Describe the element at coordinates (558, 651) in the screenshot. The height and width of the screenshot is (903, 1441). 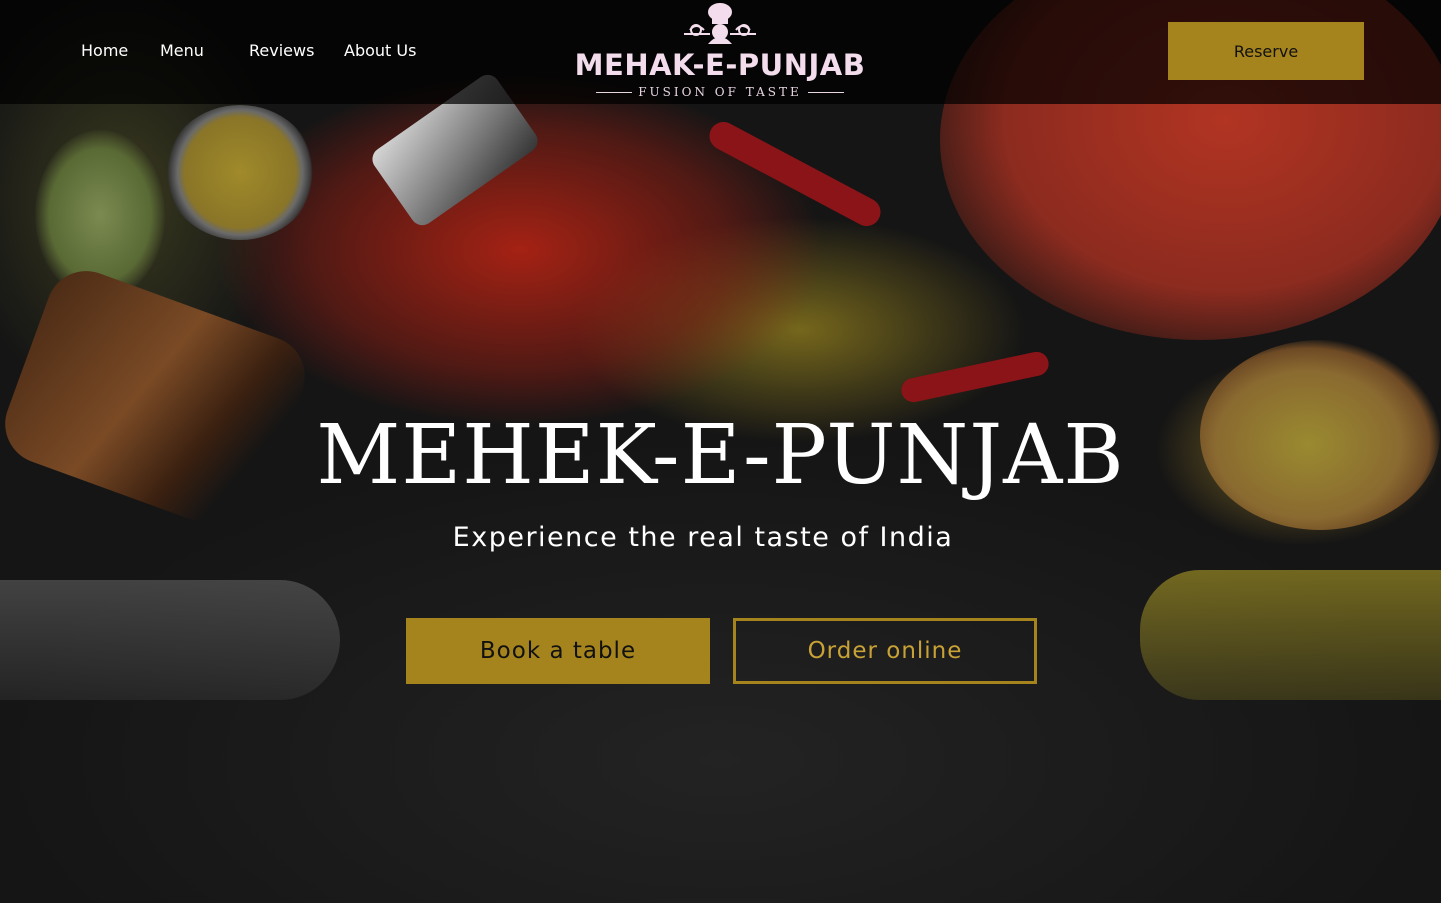
I see `book-table-button: Book a table` at that location.